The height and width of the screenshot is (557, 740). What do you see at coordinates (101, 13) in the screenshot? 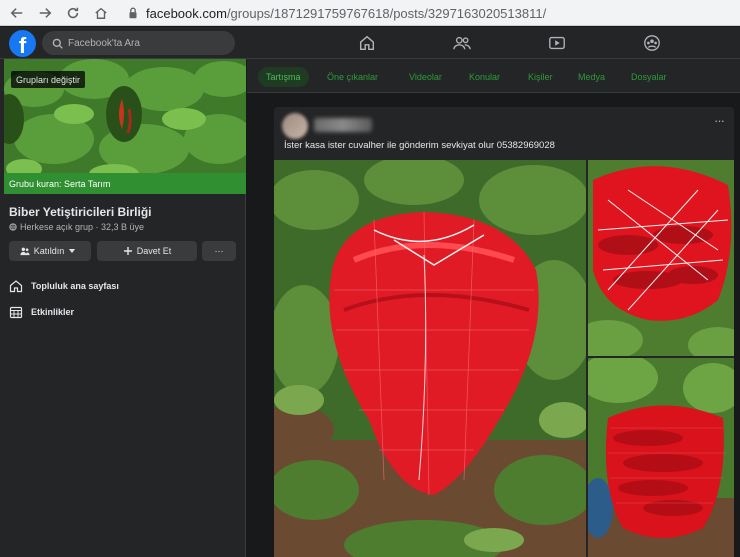
I see `home-icon` at bounding box center [101, 13].